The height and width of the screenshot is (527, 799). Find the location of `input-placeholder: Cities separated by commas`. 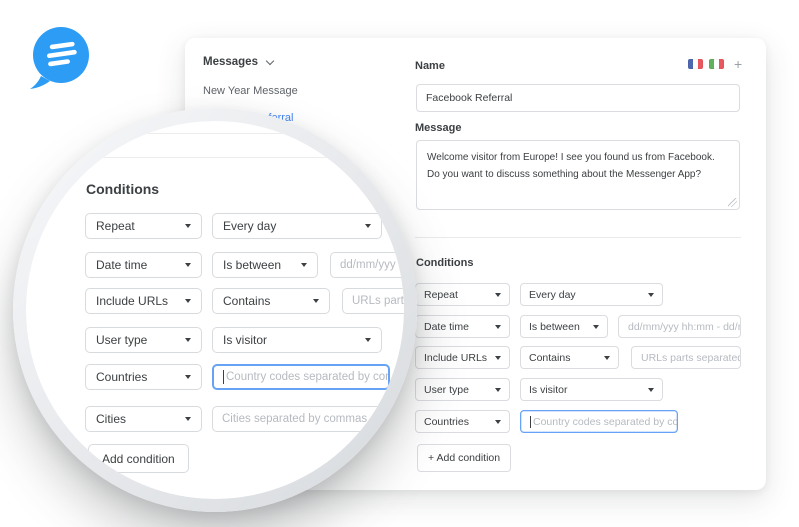

input-placeholder: Cities separated by commas is located at coordinates (295, 419).